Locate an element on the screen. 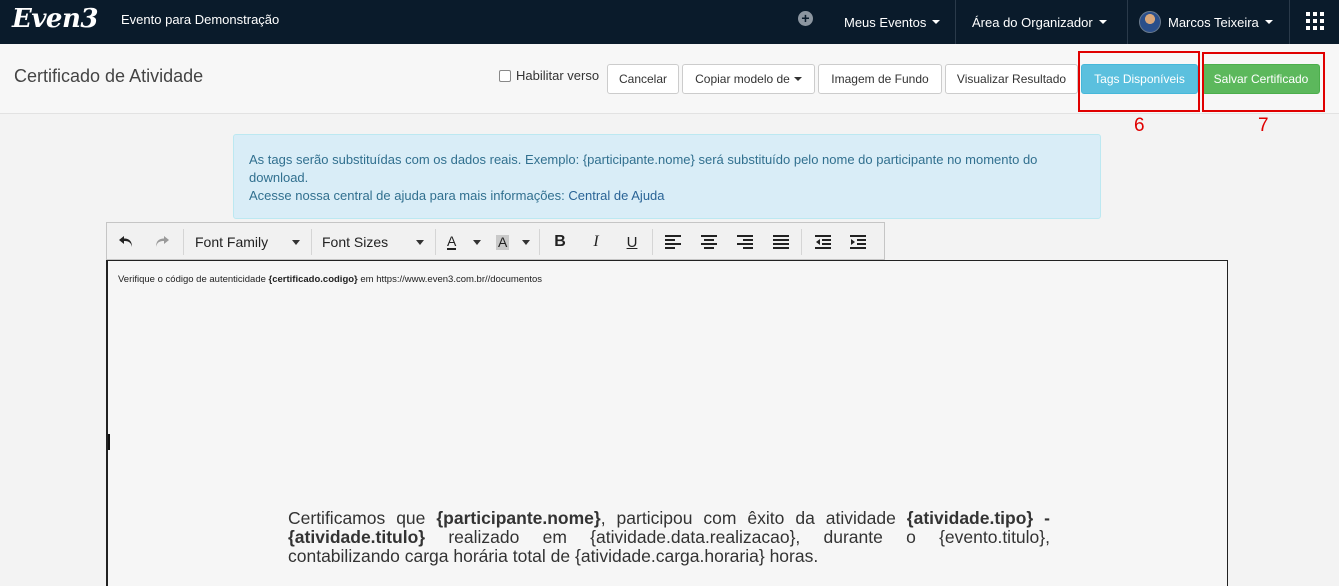 This screenshot has width=1339, height=586. plus-circle-icon: + is located at coordinates (805, 18).